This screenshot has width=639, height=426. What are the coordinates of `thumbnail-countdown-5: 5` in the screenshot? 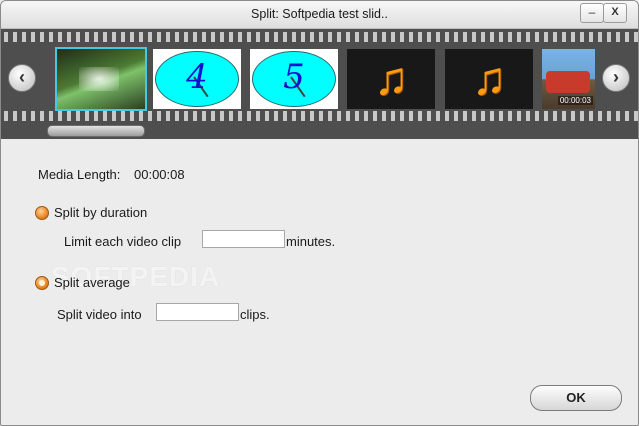 It's located at (294, 79).